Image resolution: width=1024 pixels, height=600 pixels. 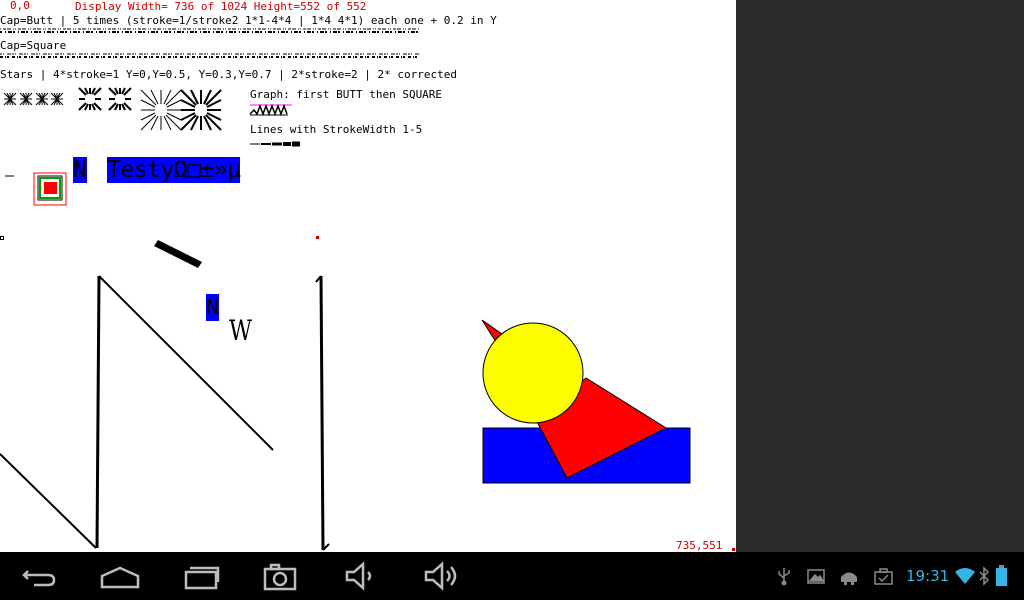 What do you see at coordinates (20, 6) in the screenshot?
I see `origin-label: 0,0` at bounding box center [20, 6].